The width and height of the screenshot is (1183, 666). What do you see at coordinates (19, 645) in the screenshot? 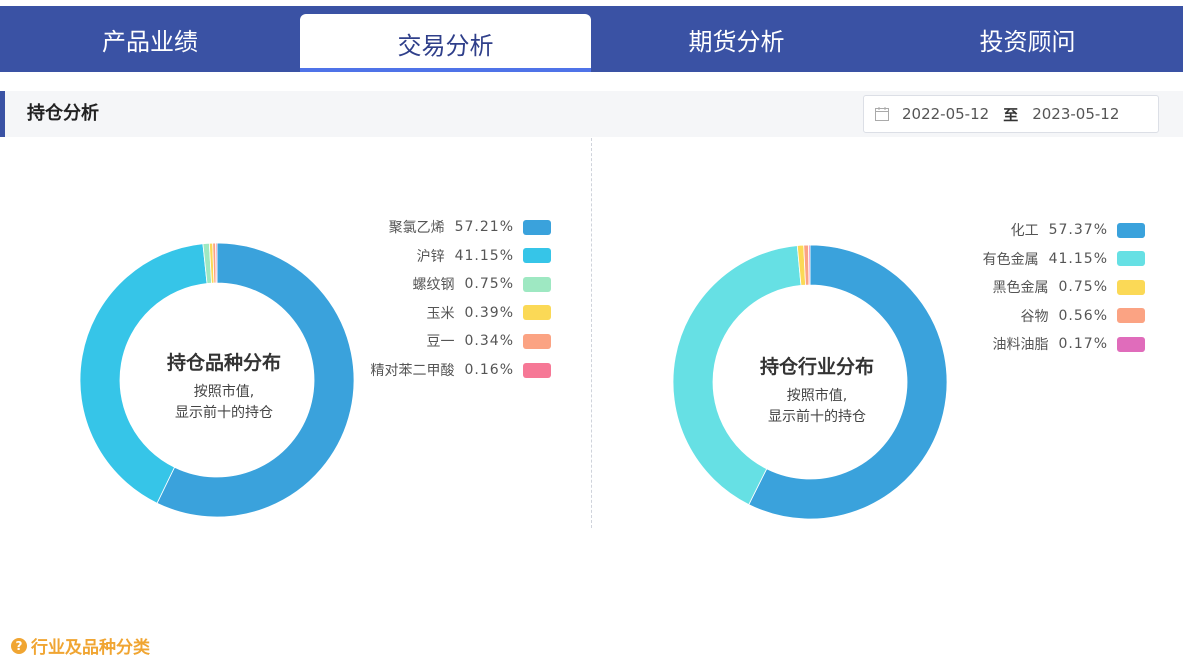
I see `question-circle-icon: ?` at bounding box center [19, 645].